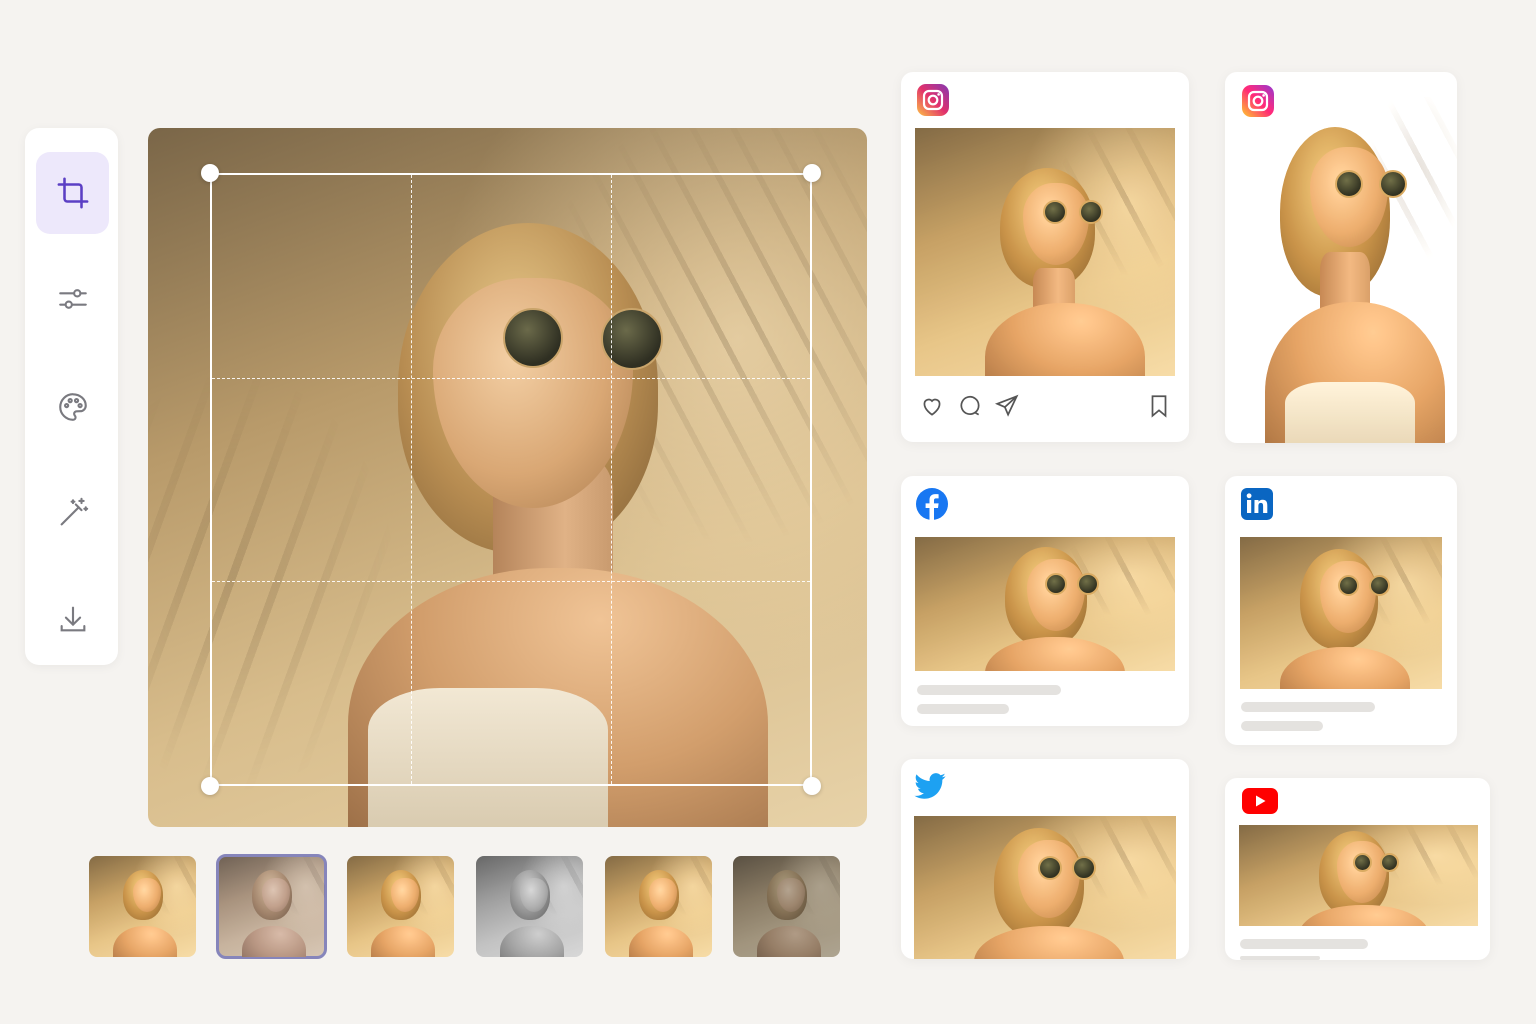 The height and width of the screenshot is (1024, 1536). What do you see at coordinates (1365, 94) in the screenshot?
I see `story-progress-bar` at bounding box center [1365, 94].